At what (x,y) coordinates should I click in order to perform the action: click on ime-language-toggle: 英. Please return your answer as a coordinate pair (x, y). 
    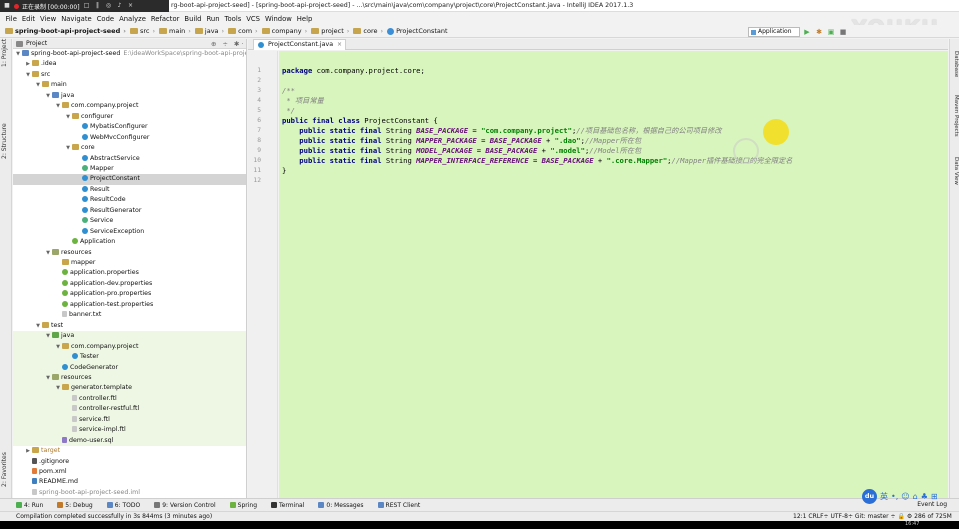
    Looking at the image, I should click on (884, 496).